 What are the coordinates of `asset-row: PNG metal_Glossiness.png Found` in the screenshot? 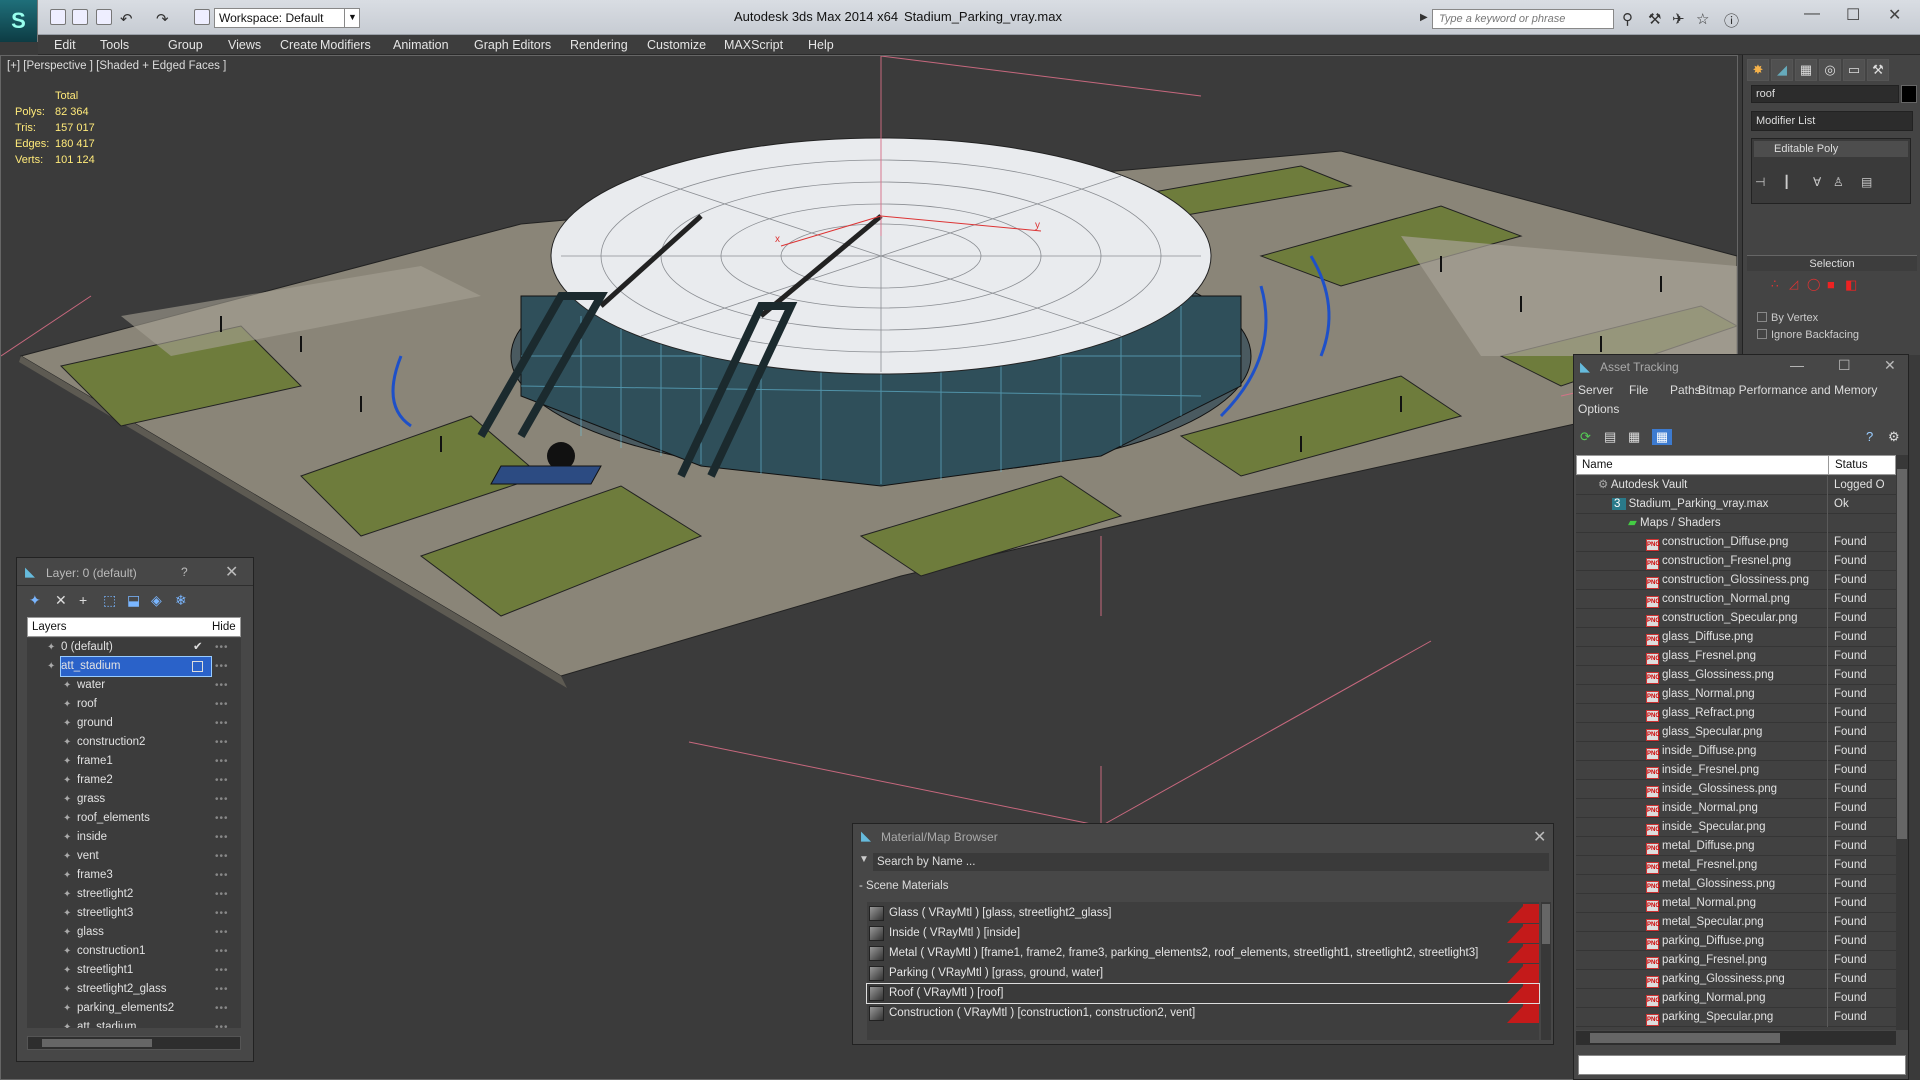 It's located at (1736, 884).